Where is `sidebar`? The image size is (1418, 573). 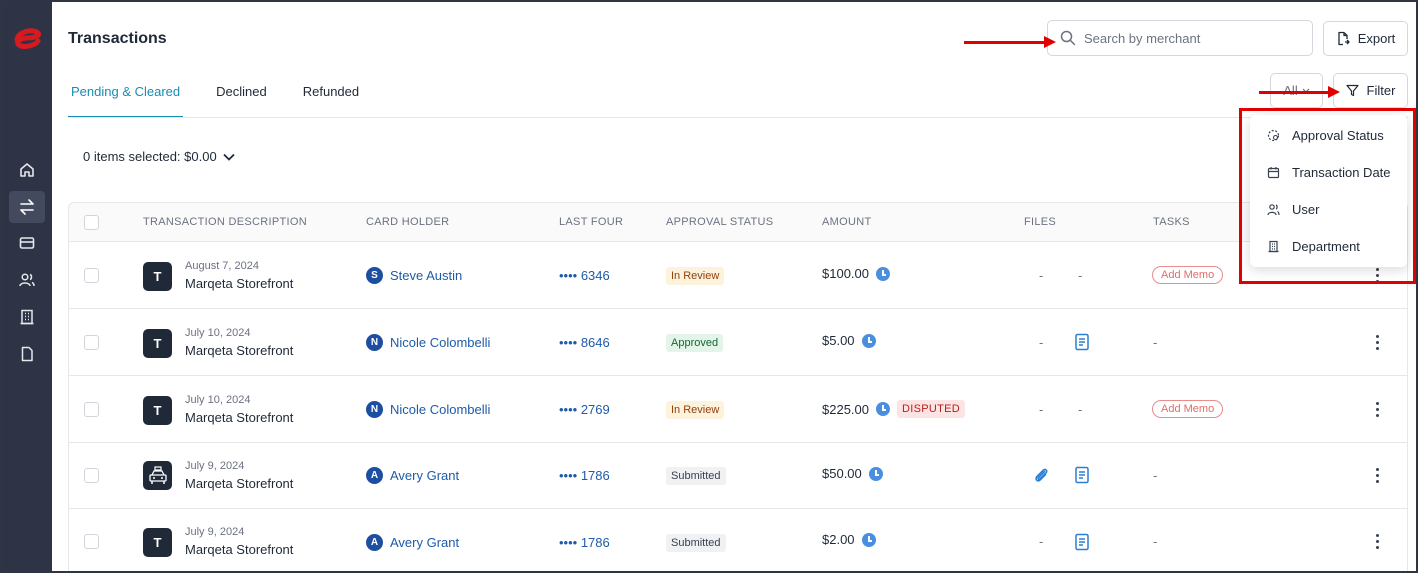 sidebar is located at coordinates (27, 286).